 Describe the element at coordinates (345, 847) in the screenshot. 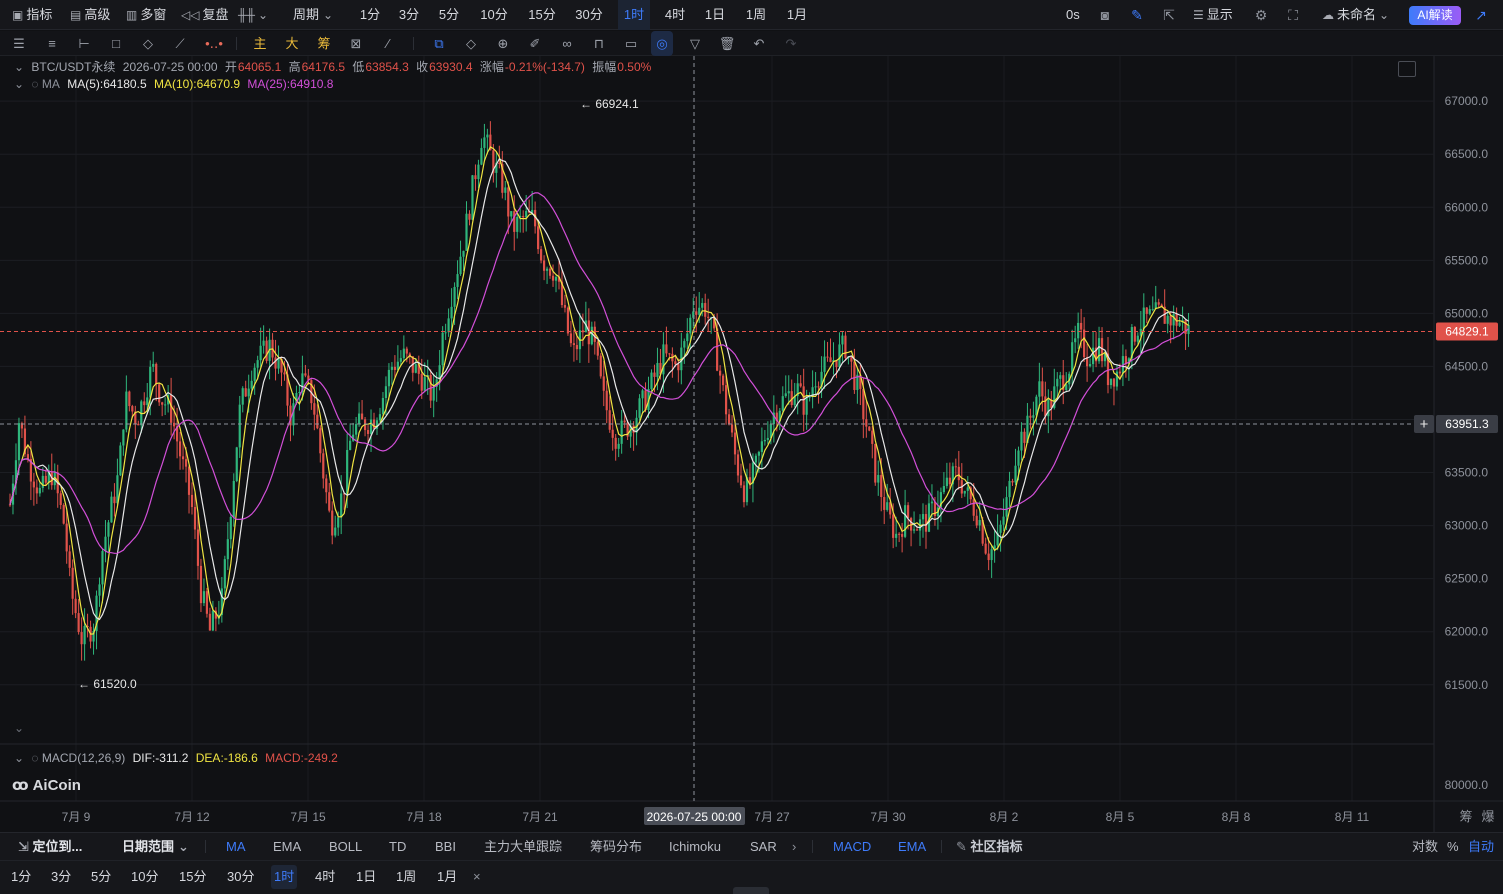

I see `indicator-2: BOLL` at that location.